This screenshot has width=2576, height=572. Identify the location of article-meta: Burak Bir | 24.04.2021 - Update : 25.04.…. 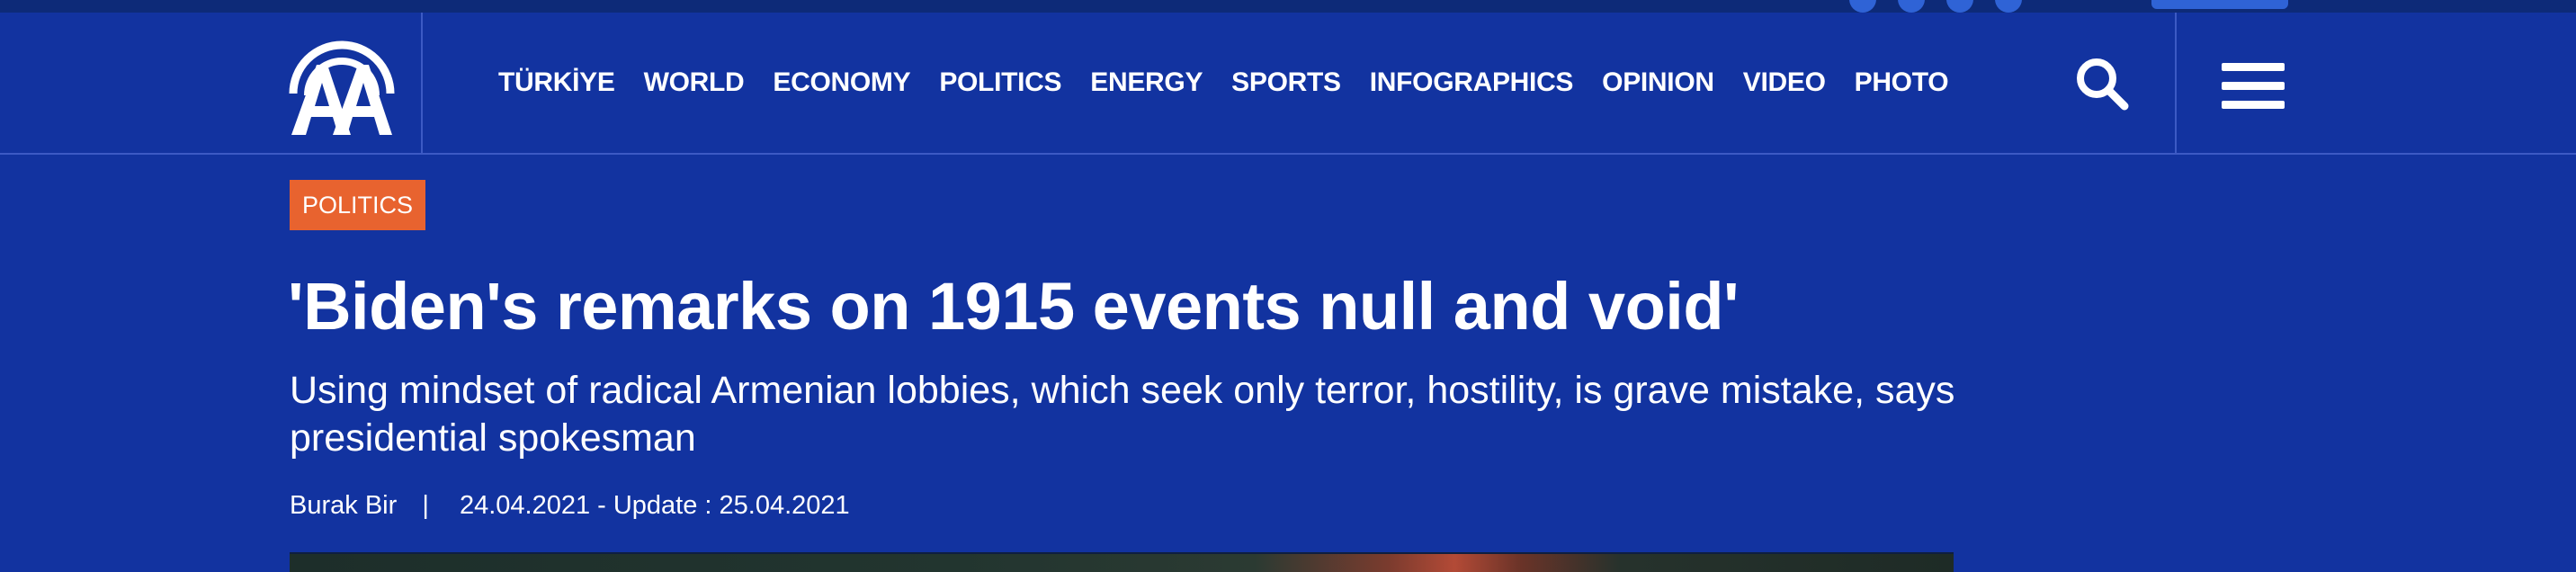
(570, 505).